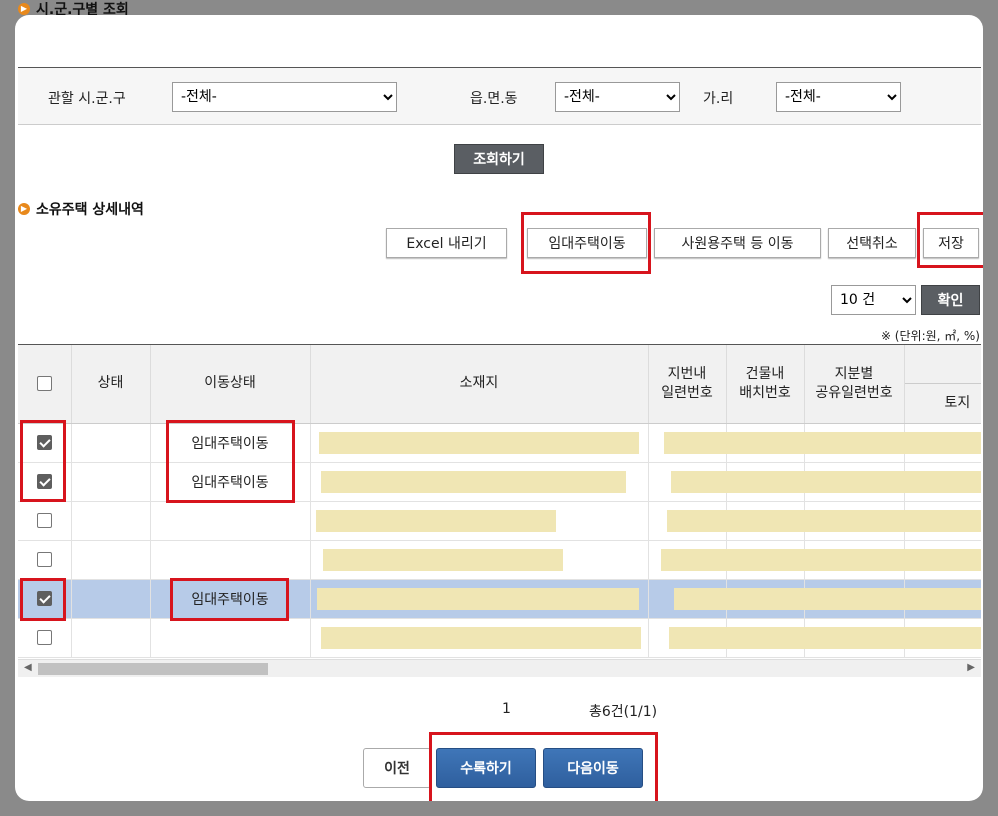 The image size is (998, 816). I want to click on select-all-cell, so click(45, 384).